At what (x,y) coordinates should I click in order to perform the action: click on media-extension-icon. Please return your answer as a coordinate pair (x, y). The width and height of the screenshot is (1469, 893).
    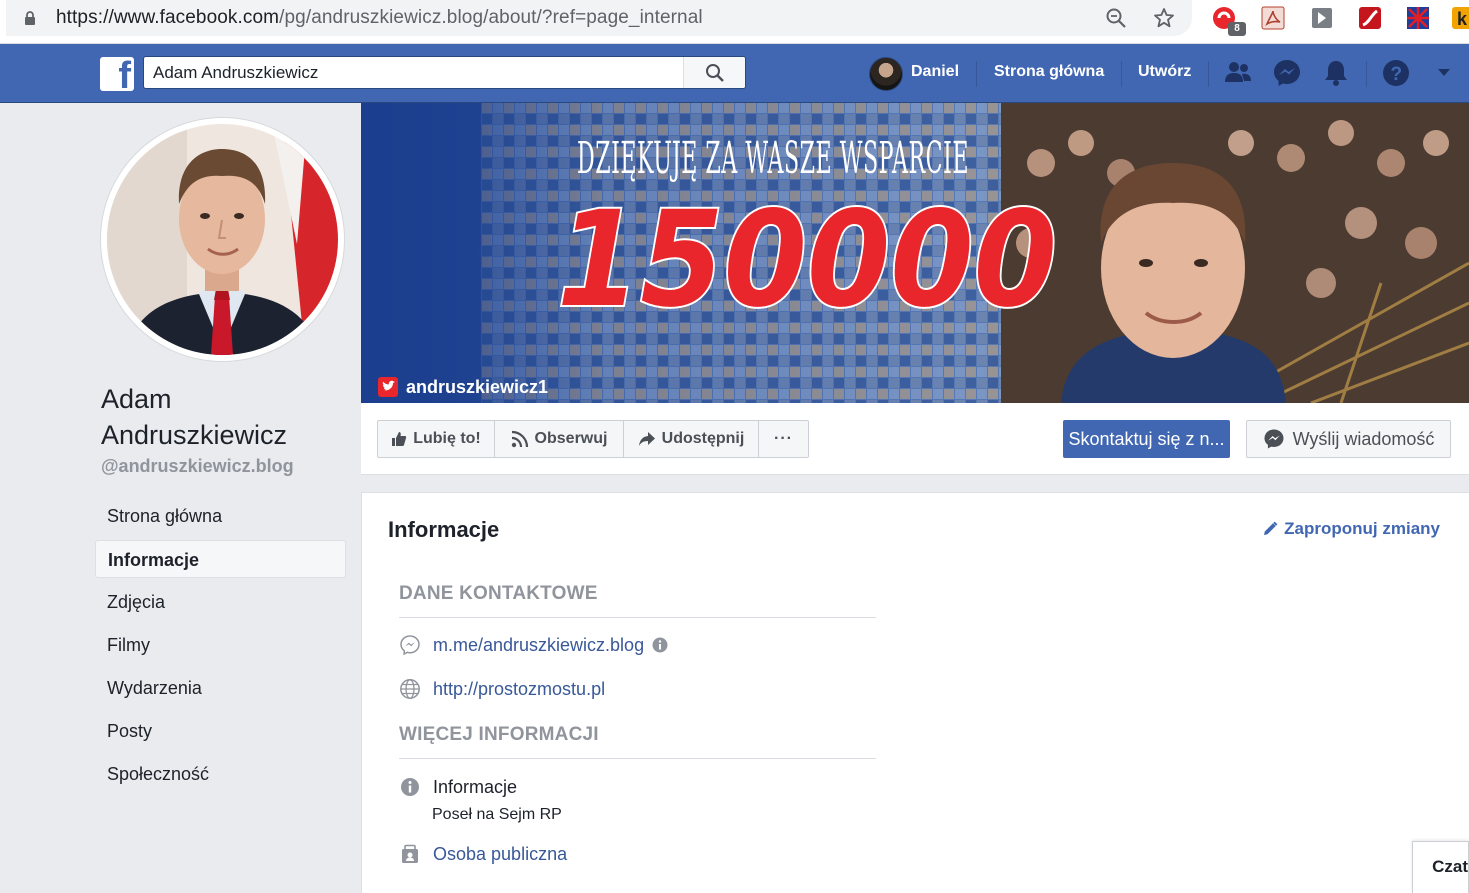
    Looking at the image, I should click on (1322, 18).